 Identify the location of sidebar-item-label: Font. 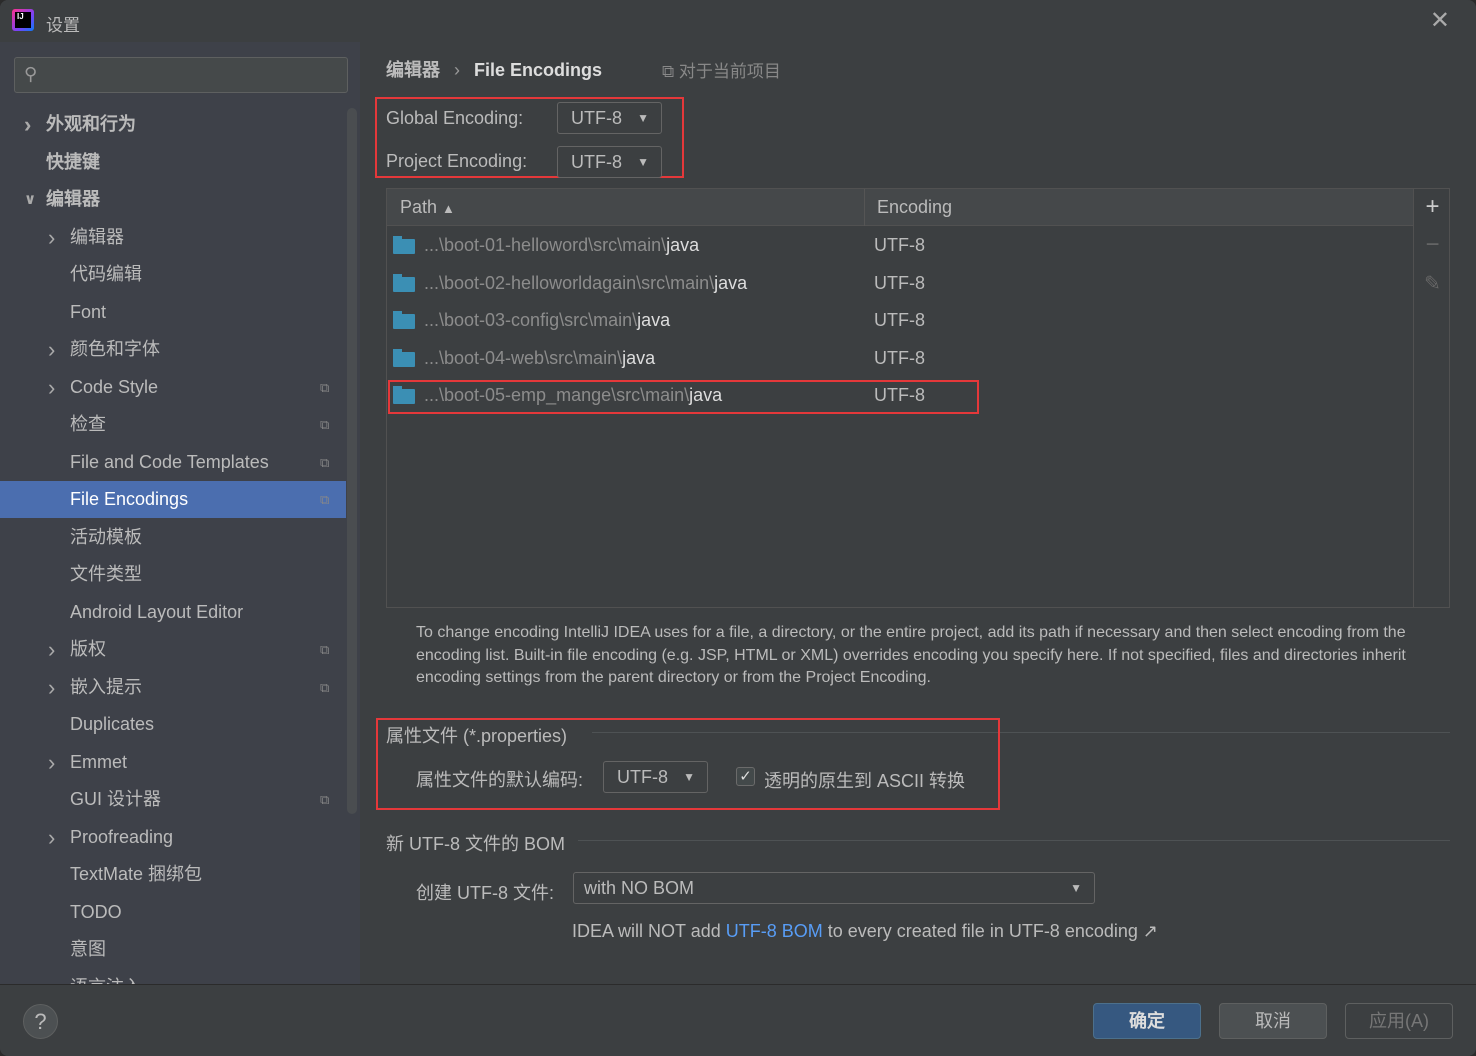
(88, 311).